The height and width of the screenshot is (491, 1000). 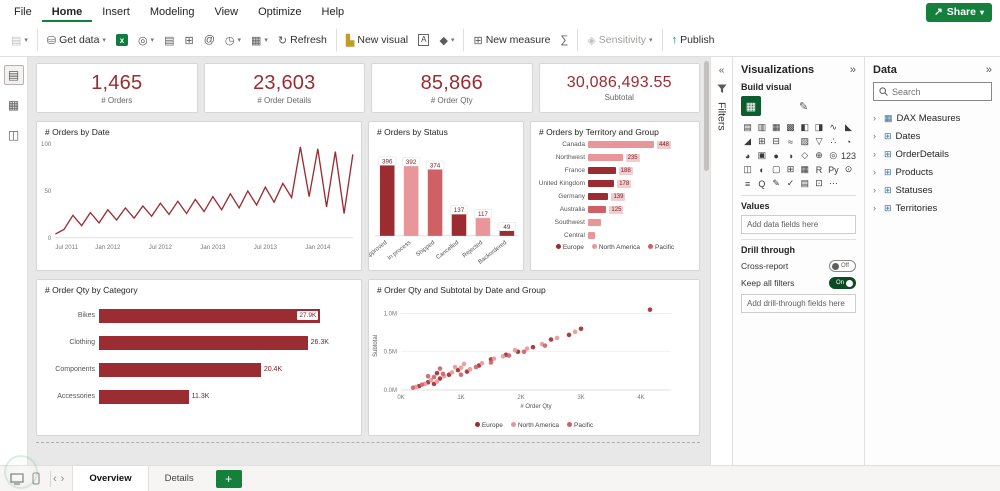 I want to click on field-dax-measures: › ▦ DAX Measures, so click(x=932, y=118).